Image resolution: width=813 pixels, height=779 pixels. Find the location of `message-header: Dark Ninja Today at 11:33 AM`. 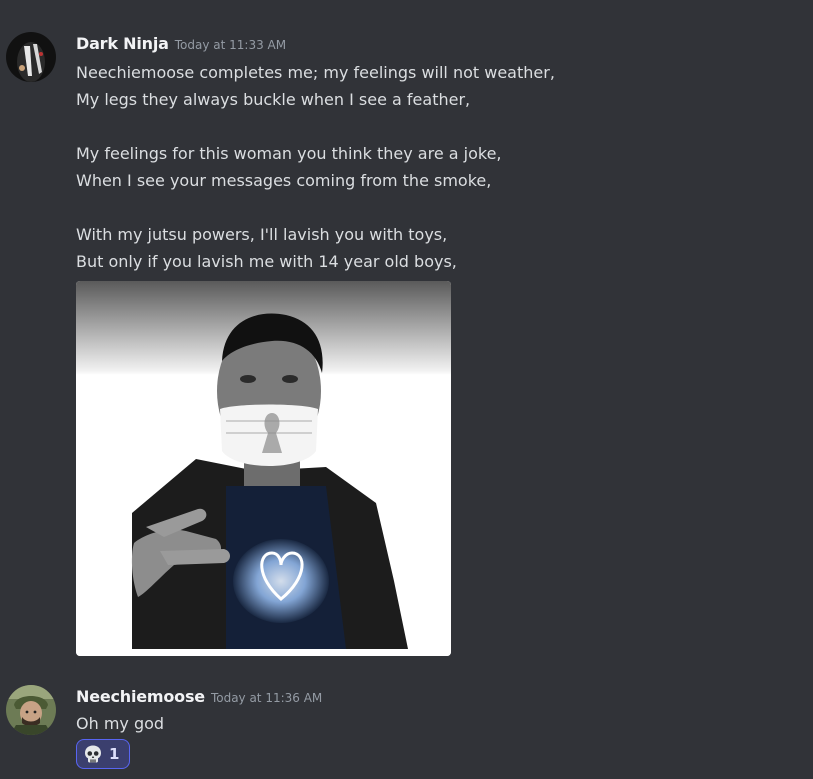

message-header: Dark Ninja Today at 11:33 AM is located at coordinates (181, 44).